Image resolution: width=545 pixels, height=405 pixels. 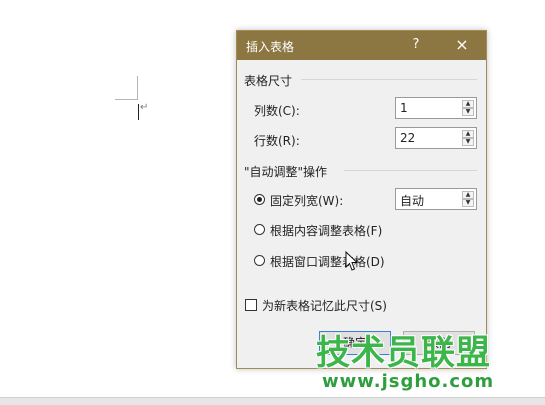 I want to click on fixed-width-spinner: 自动 ▲ ▼, so click(x=436, y=199).